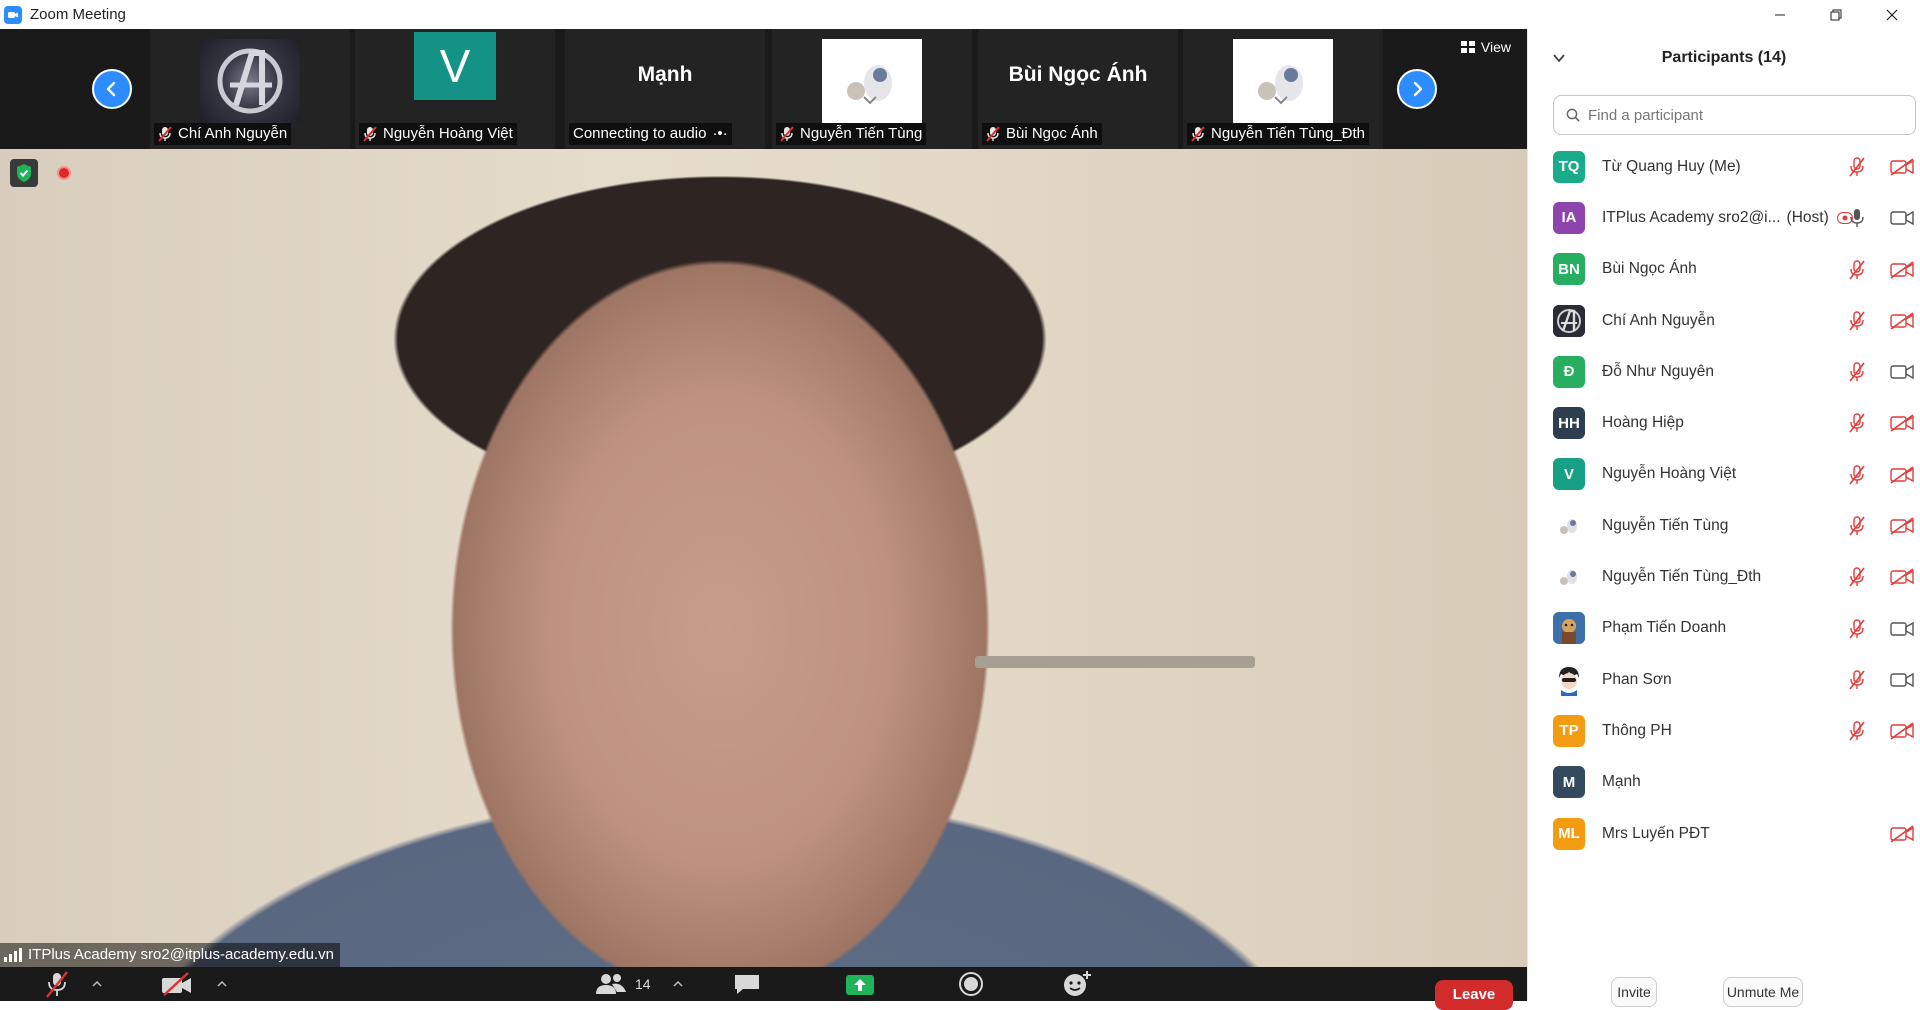  I want to click on restore-button, so click(1836, 14).